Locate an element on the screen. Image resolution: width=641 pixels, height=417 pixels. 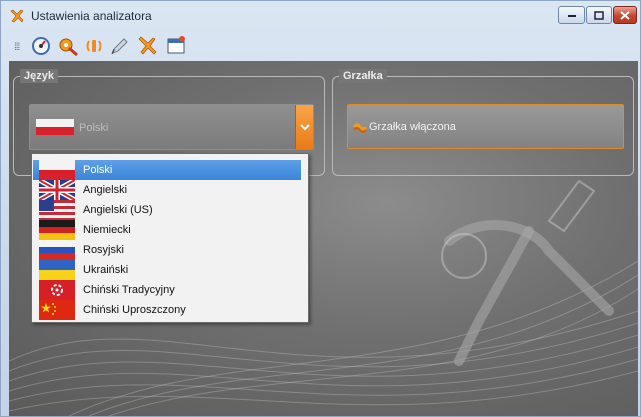
language-option-angielski-us: Angielski (US) is located at coordinates (167, 210).